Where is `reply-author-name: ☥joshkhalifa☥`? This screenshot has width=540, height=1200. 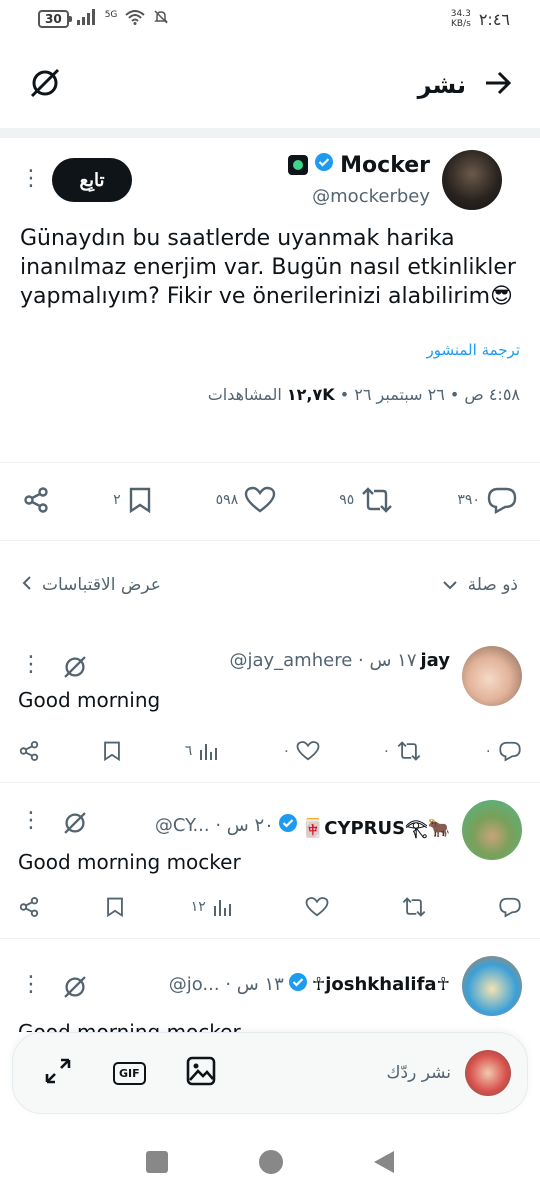 reply-author-name: ☥joshkhalifa☥ is located at coordinates (381, 984).